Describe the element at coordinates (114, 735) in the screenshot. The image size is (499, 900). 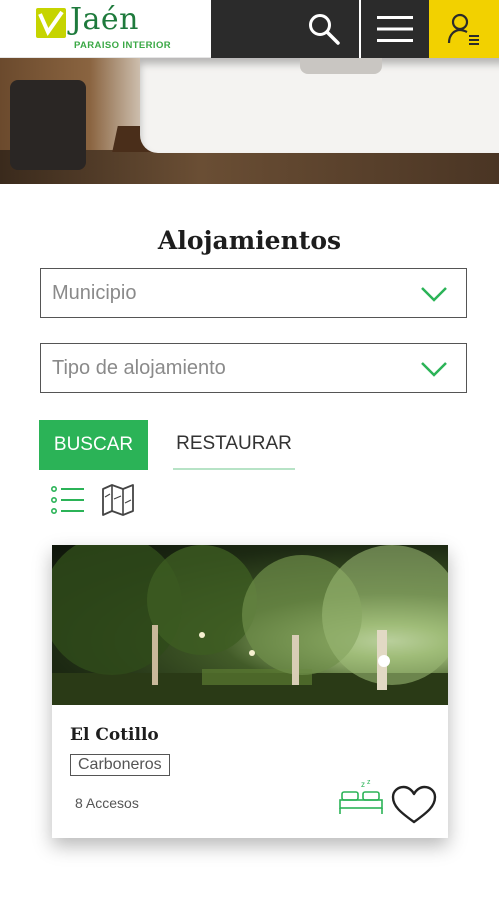
I see `result-card-title: El Cotillo` at that location.